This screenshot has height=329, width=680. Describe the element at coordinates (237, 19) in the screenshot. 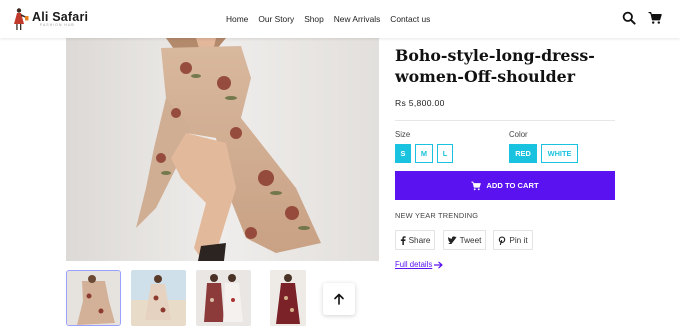

I see `nav-item-home: Home` at that location.